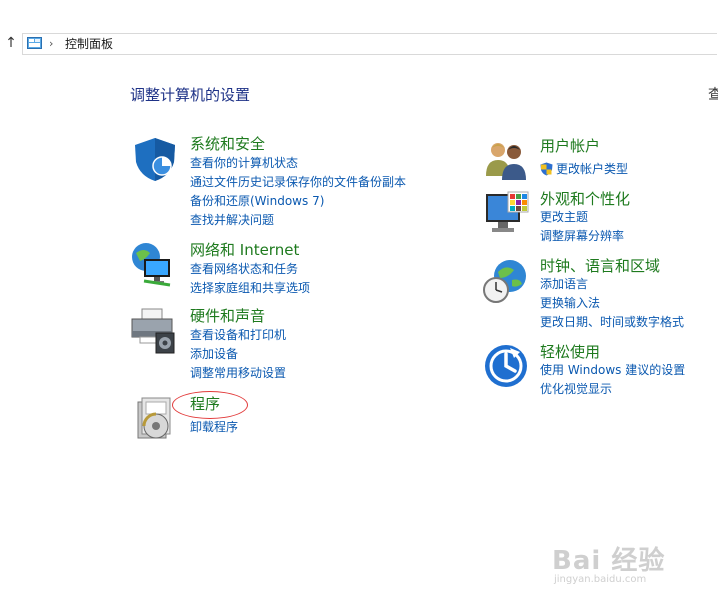 The image size is (718, 605). What do you see at coordinates (582, 236) in the screenshot?
I see `link-screen-resolution: 调整屏幕分辨率` at bounding box center [582, 236].